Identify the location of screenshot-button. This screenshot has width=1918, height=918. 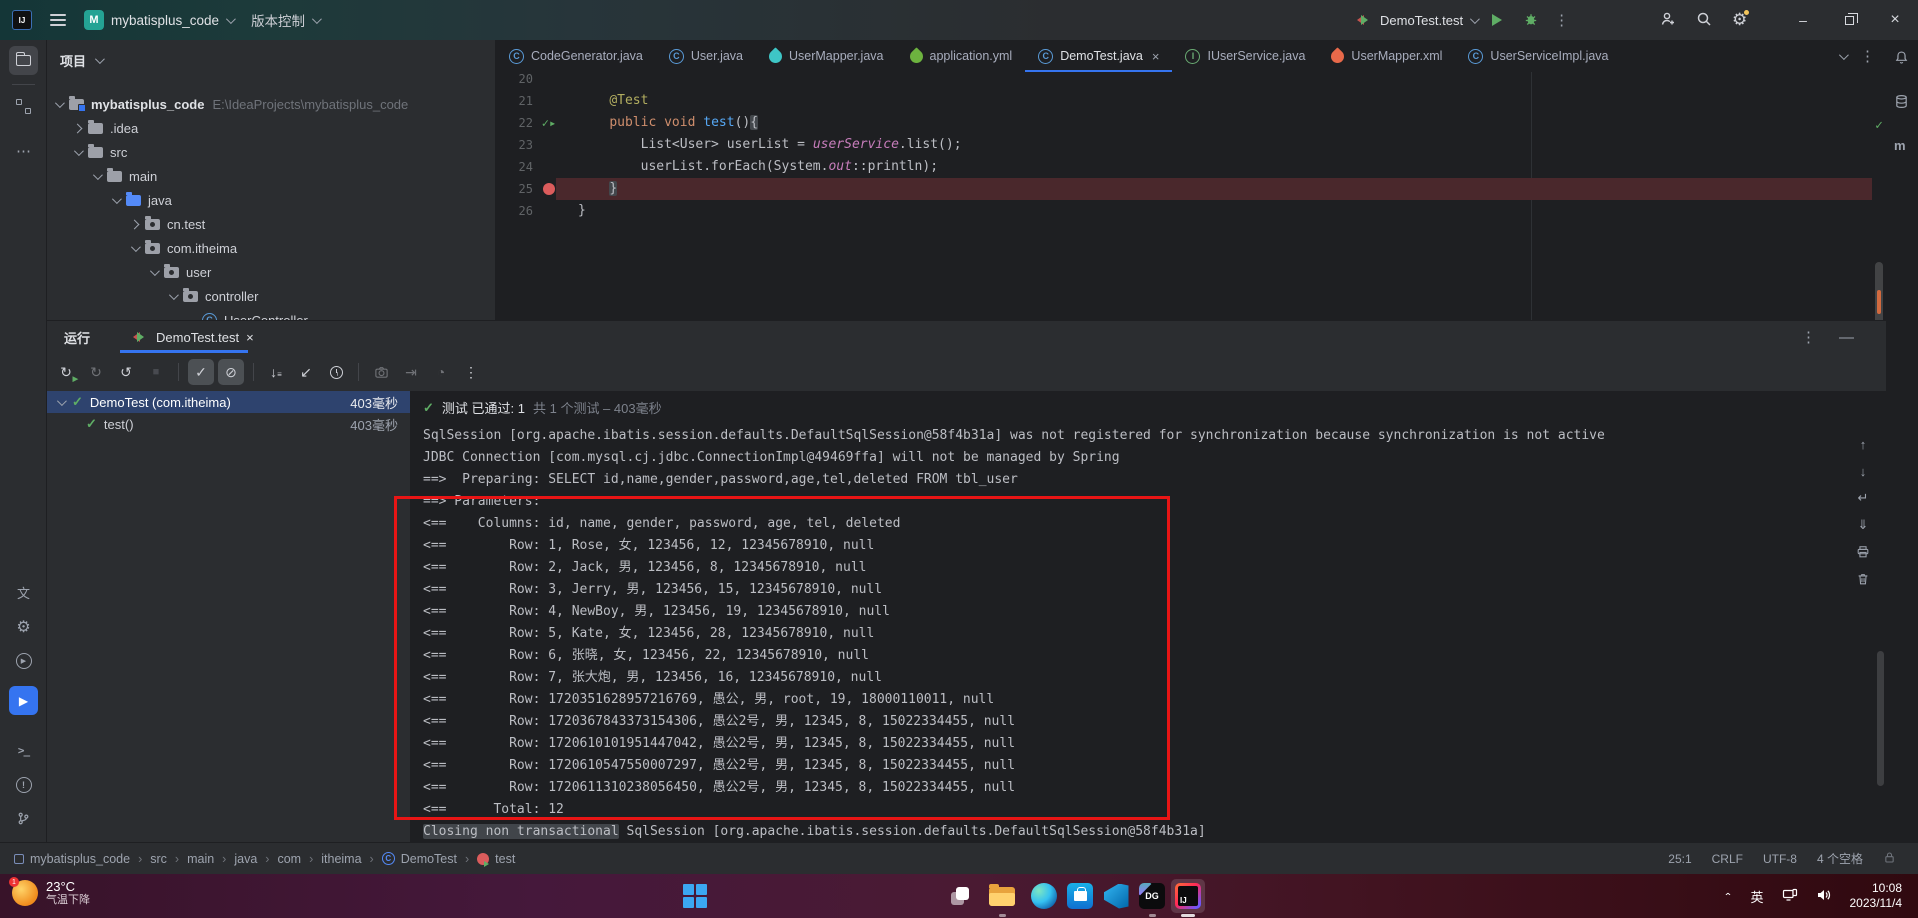
(381, 372).